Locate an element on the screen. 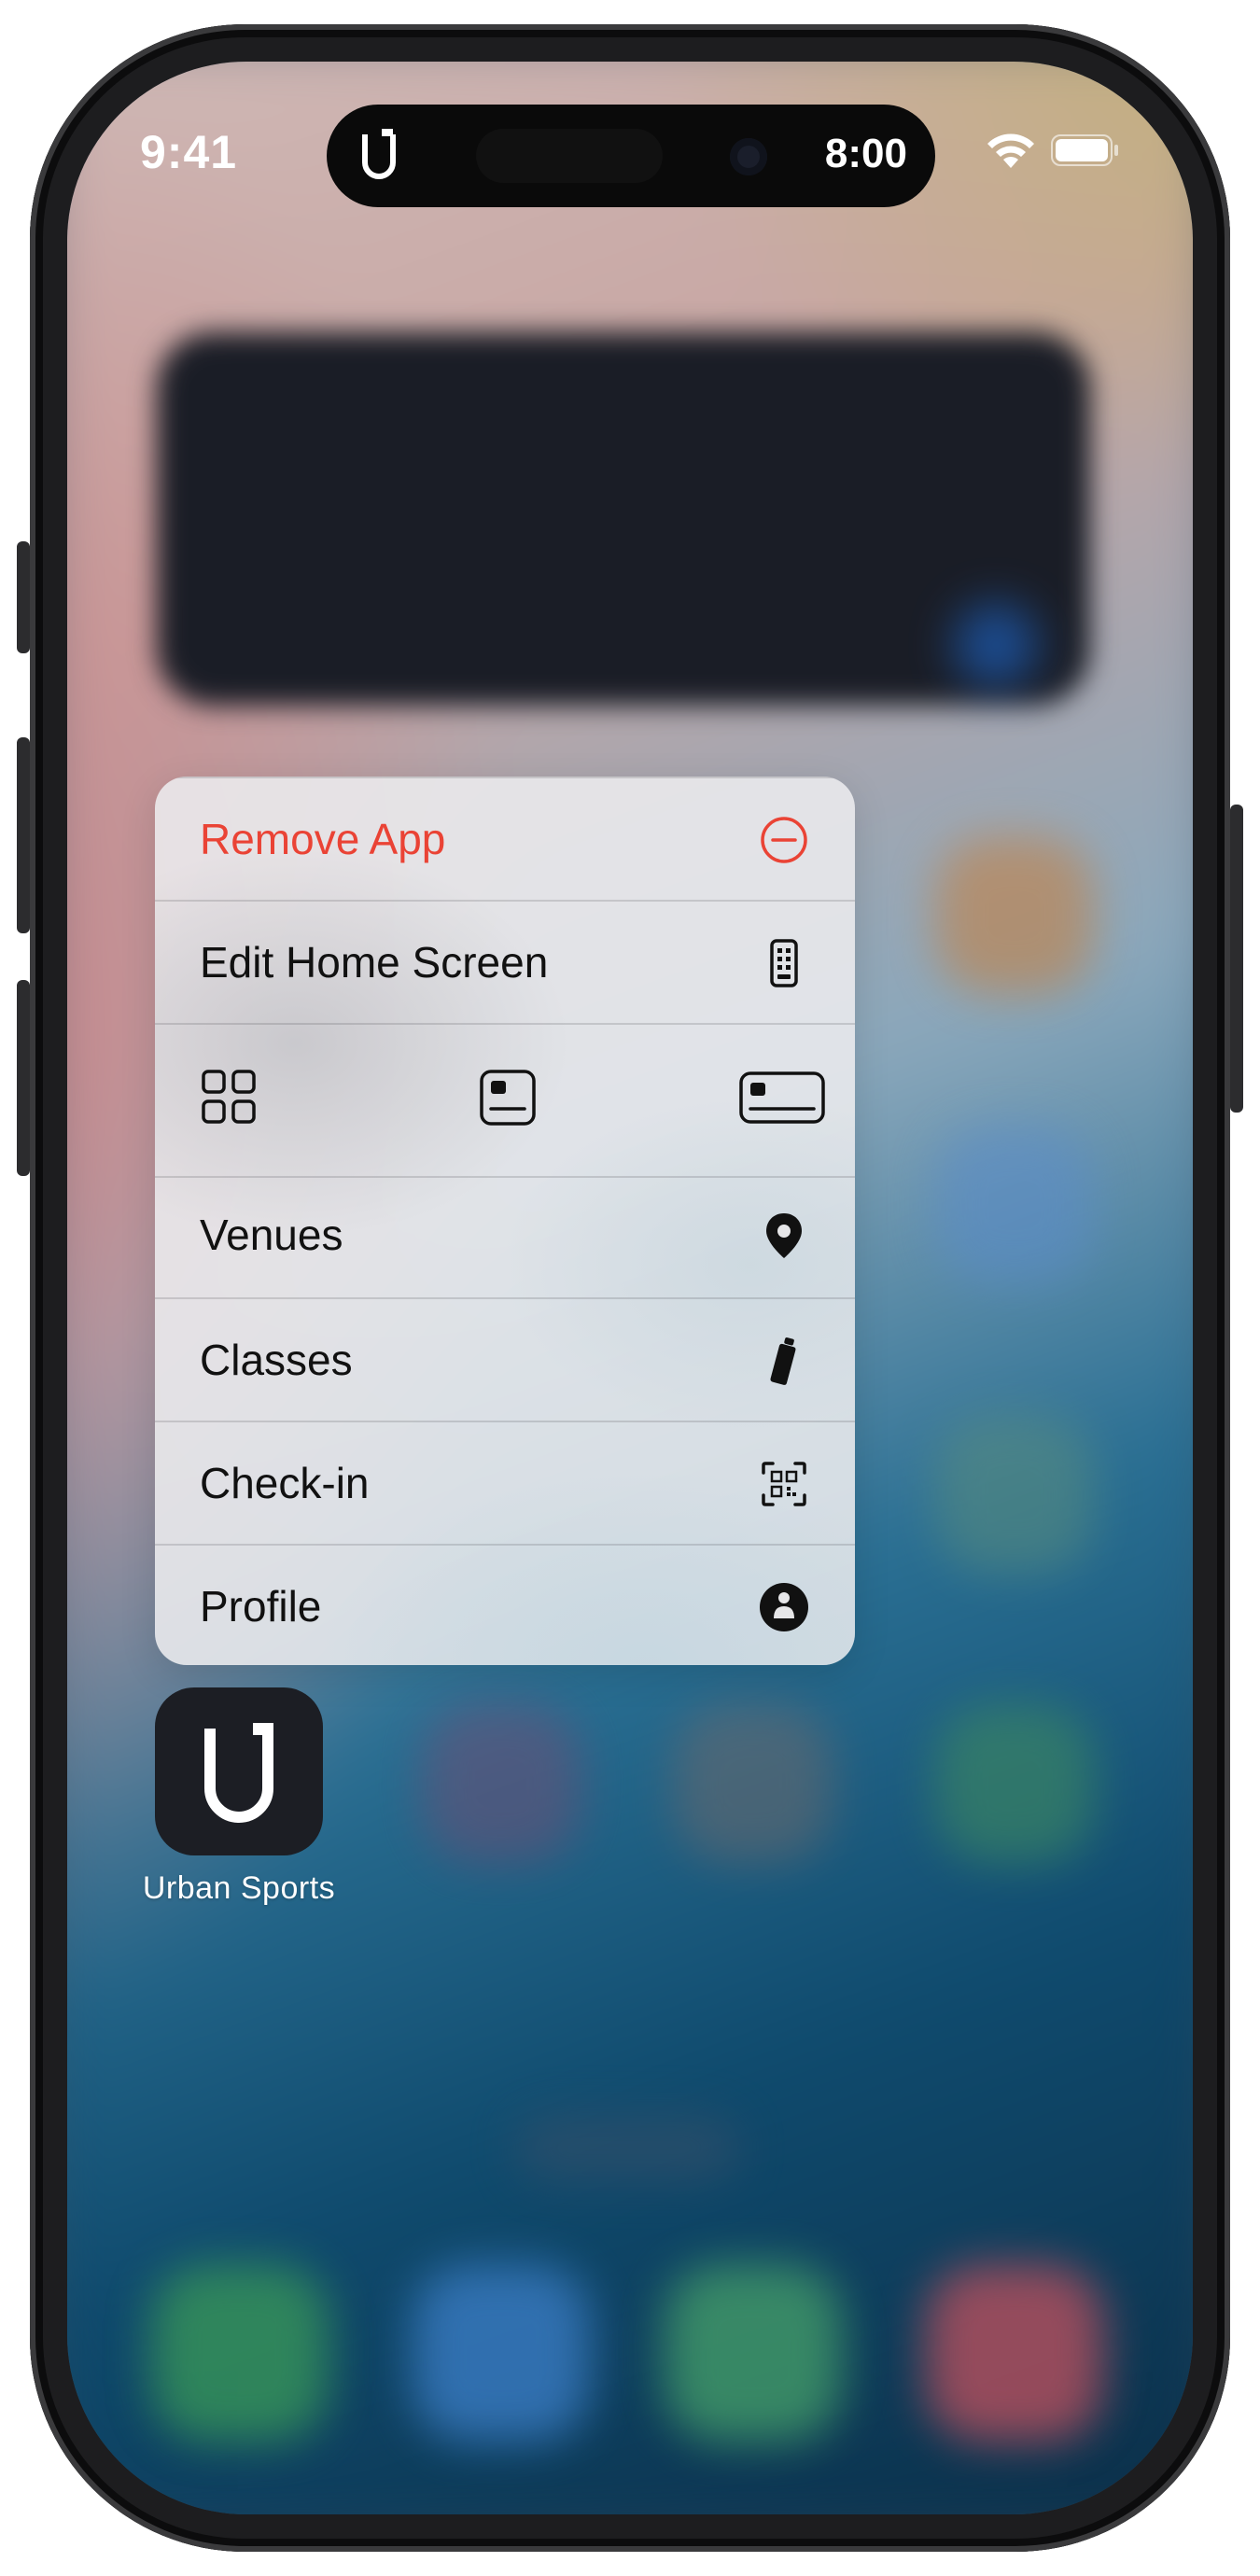 Image resolution: width=1260 pixels, height=2576 pixels. bottle-icon is located at coordinates (783, 1361).